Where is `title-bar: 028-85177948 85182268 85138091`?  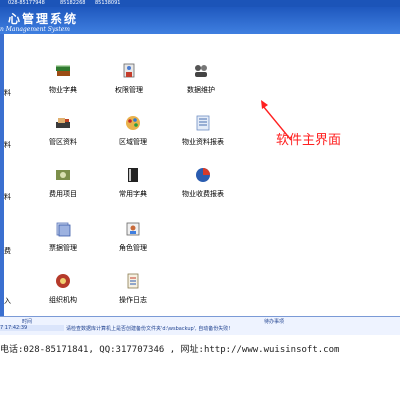
title-bar: 028-85177948 85182268 85138091 is located at coordinates (200, 3).